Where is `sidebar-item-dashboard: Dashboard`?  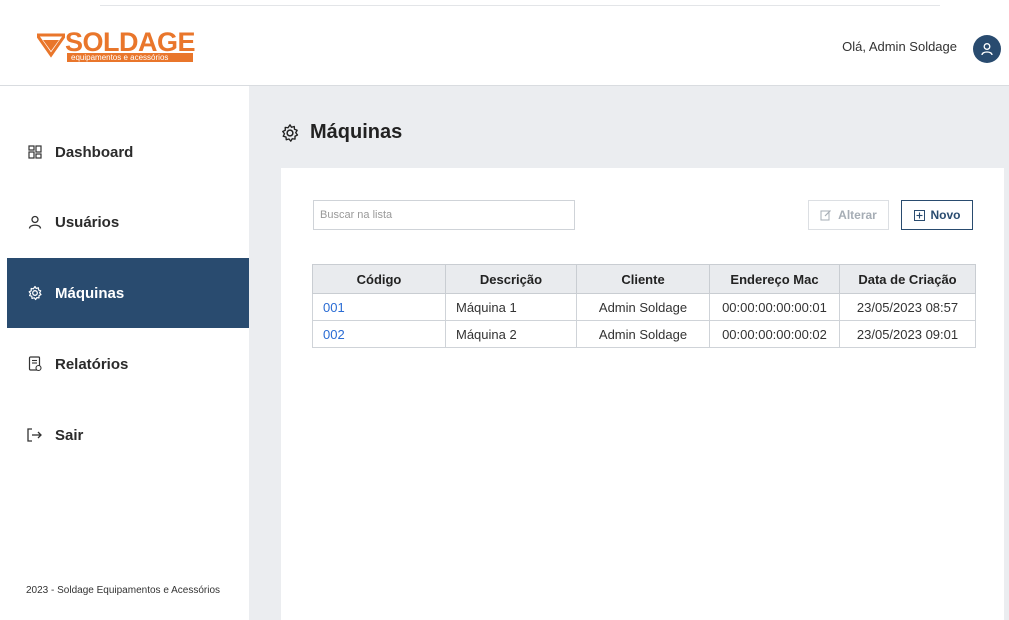
sidebar-item-dashboard: Dashboard is located at coordinates (128, 152).